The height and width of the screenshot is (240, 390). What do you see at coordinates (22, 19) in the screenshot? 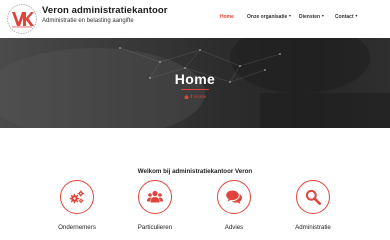
I see `brand-logo` at bounding box center [22, 19].